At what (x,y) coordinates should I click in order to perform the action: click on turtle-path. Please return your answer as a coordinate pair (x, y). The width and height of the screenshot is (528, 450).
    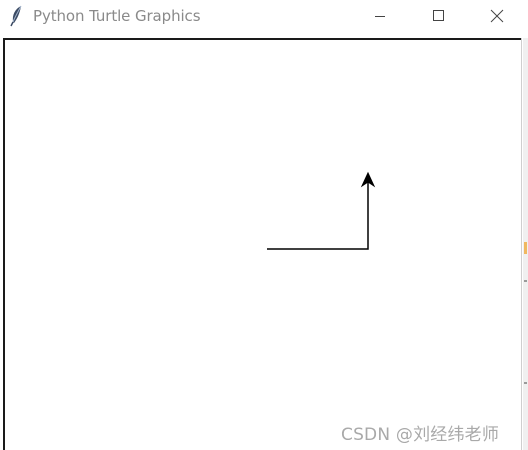
    Looking at the image, I should click on (318, 216).